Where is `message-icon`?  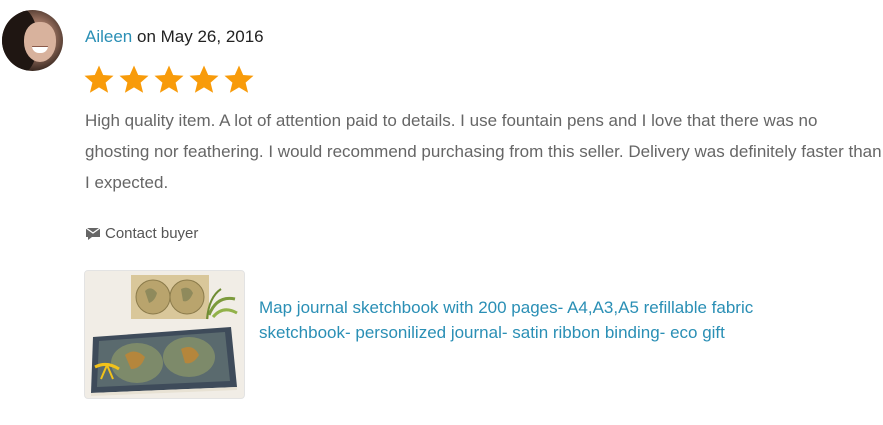 message-icon is located at coordinates (93, 234).